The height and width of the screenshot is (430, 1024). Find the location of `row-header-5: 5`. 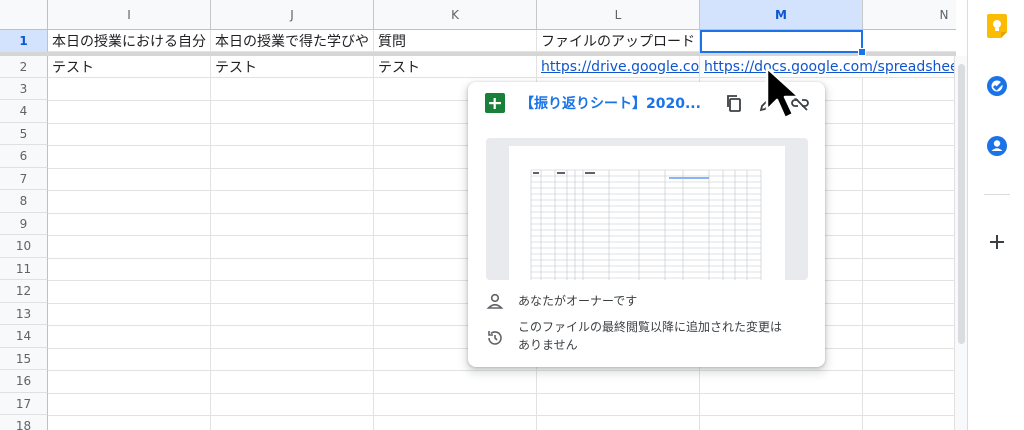

row-header-5: 5 is located at coordinates (24, 134).